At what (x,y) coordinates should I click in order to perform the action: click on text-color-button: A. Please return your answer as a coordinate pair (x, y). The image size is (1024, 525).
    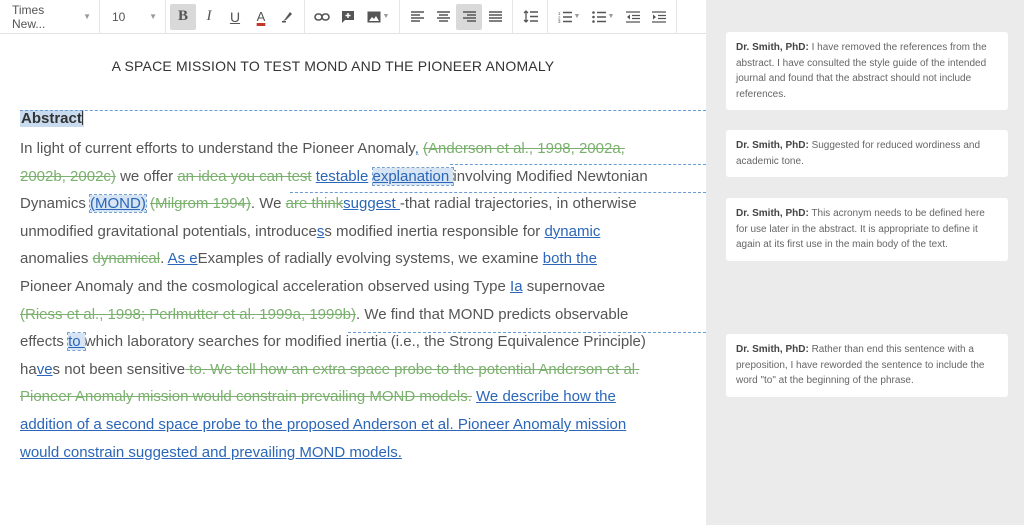
    Looking at the image, I should click on (261, 17).